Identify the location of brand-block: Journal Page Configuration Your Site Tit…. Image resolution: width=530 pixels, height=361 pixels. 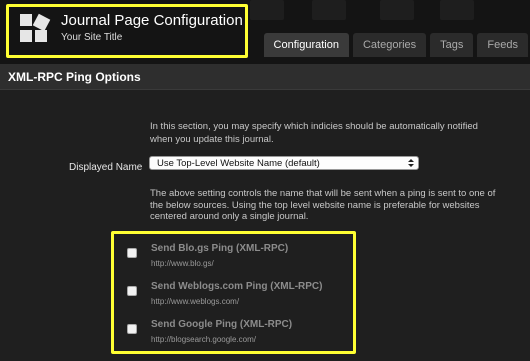
(127, 31).